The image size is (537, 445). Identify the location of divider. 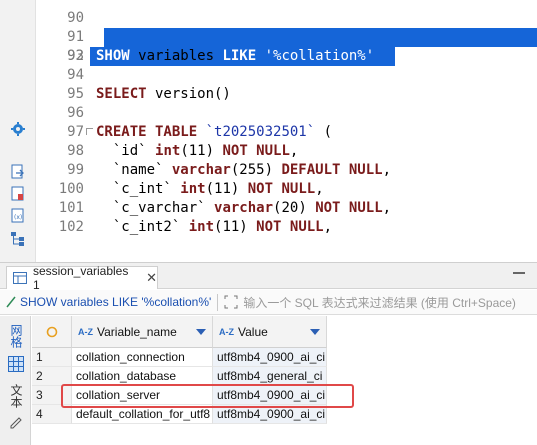
(218, 302).